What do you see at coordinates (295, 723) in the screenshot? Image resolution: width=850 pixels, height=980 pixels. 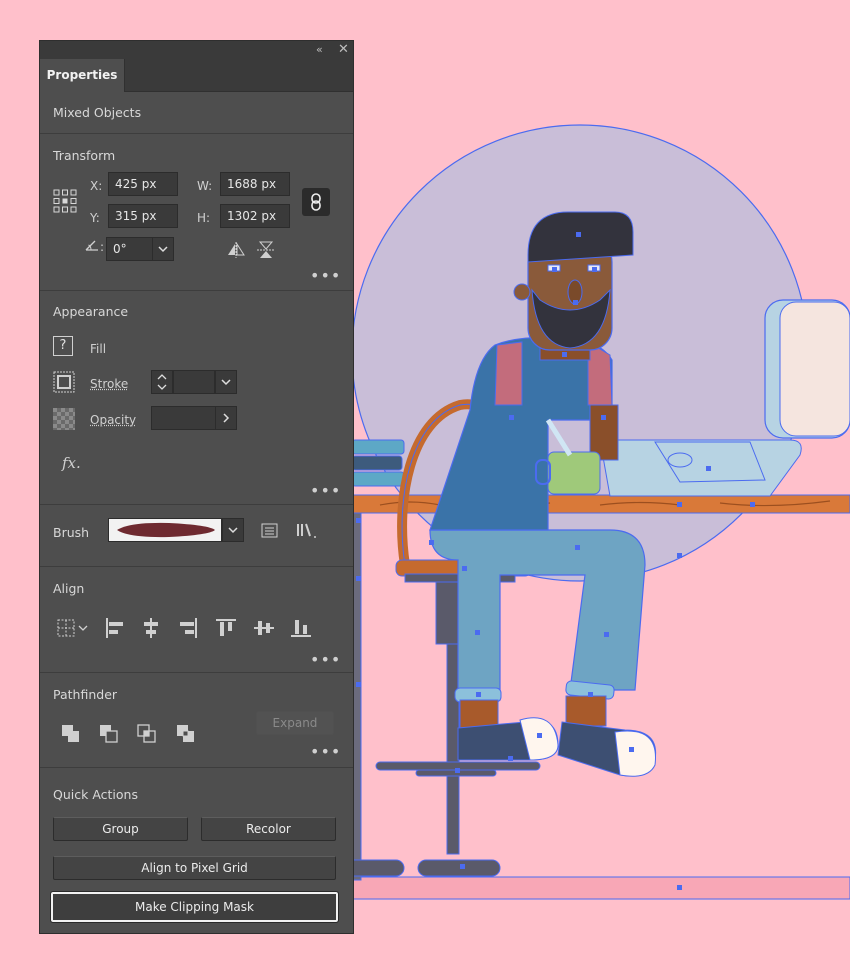 I see `expand-button: Expand` at bounding box center [295, 723].